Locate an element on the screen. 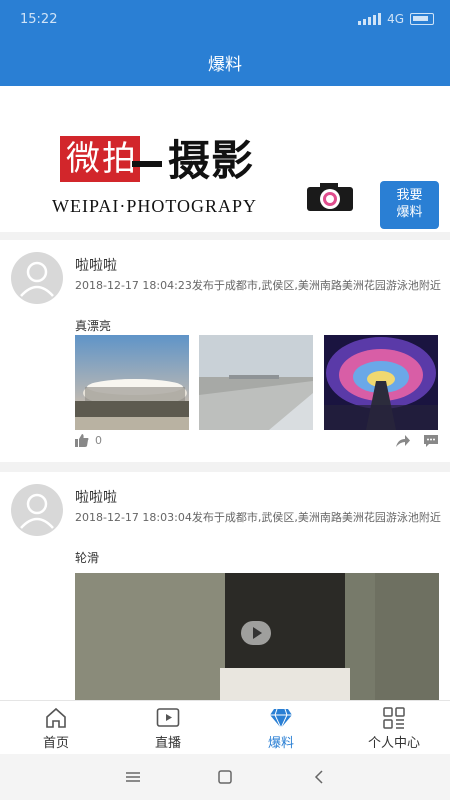  tab-profile: 个人中心 is located at coordinates (394, 728).